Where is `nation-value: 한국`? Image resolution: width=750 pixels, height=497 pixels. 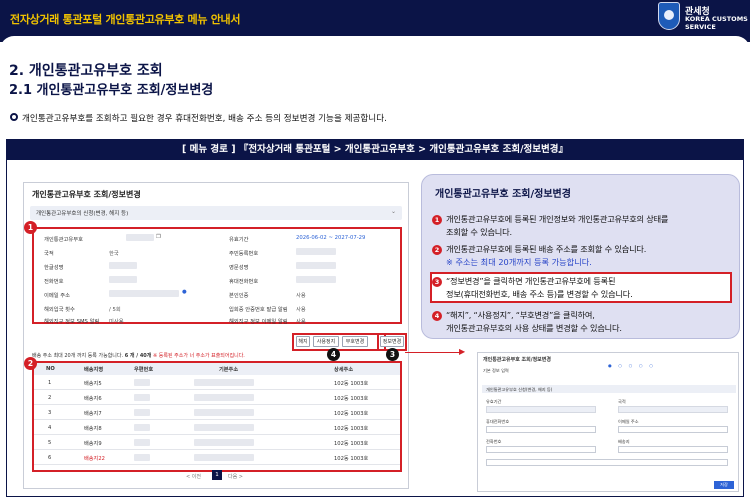 nation-value: 한국 is located at coordinates (114, 254).